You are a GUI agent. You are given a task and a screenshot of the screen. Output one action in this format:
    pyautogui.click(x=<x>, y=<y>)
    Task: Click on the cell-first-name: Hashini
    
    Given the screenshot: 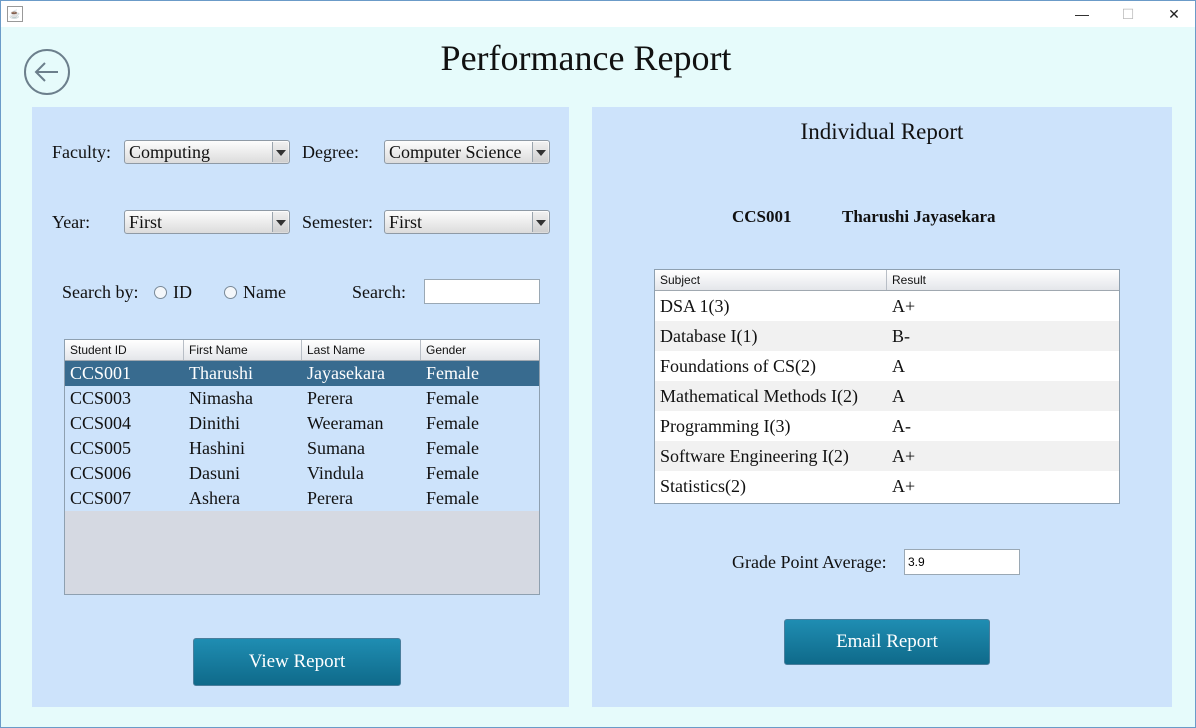 What is the action you would take?
    pyautogui.click(x=217, y=448)
    